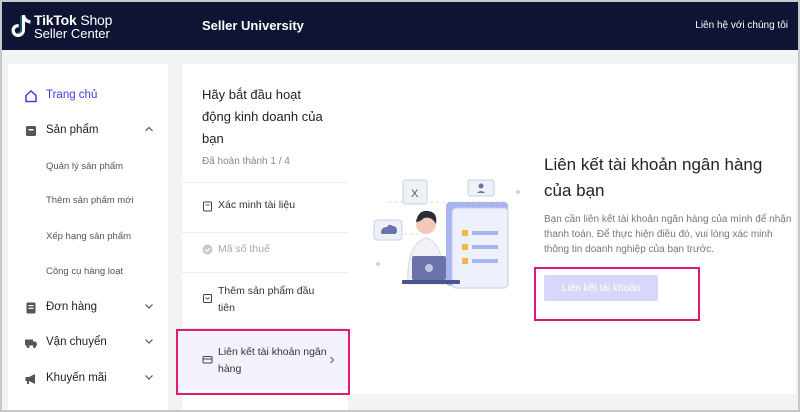 The width and height of the screenshot is (800, 412). I want to click on check-circle-icon, so click(207, 249).